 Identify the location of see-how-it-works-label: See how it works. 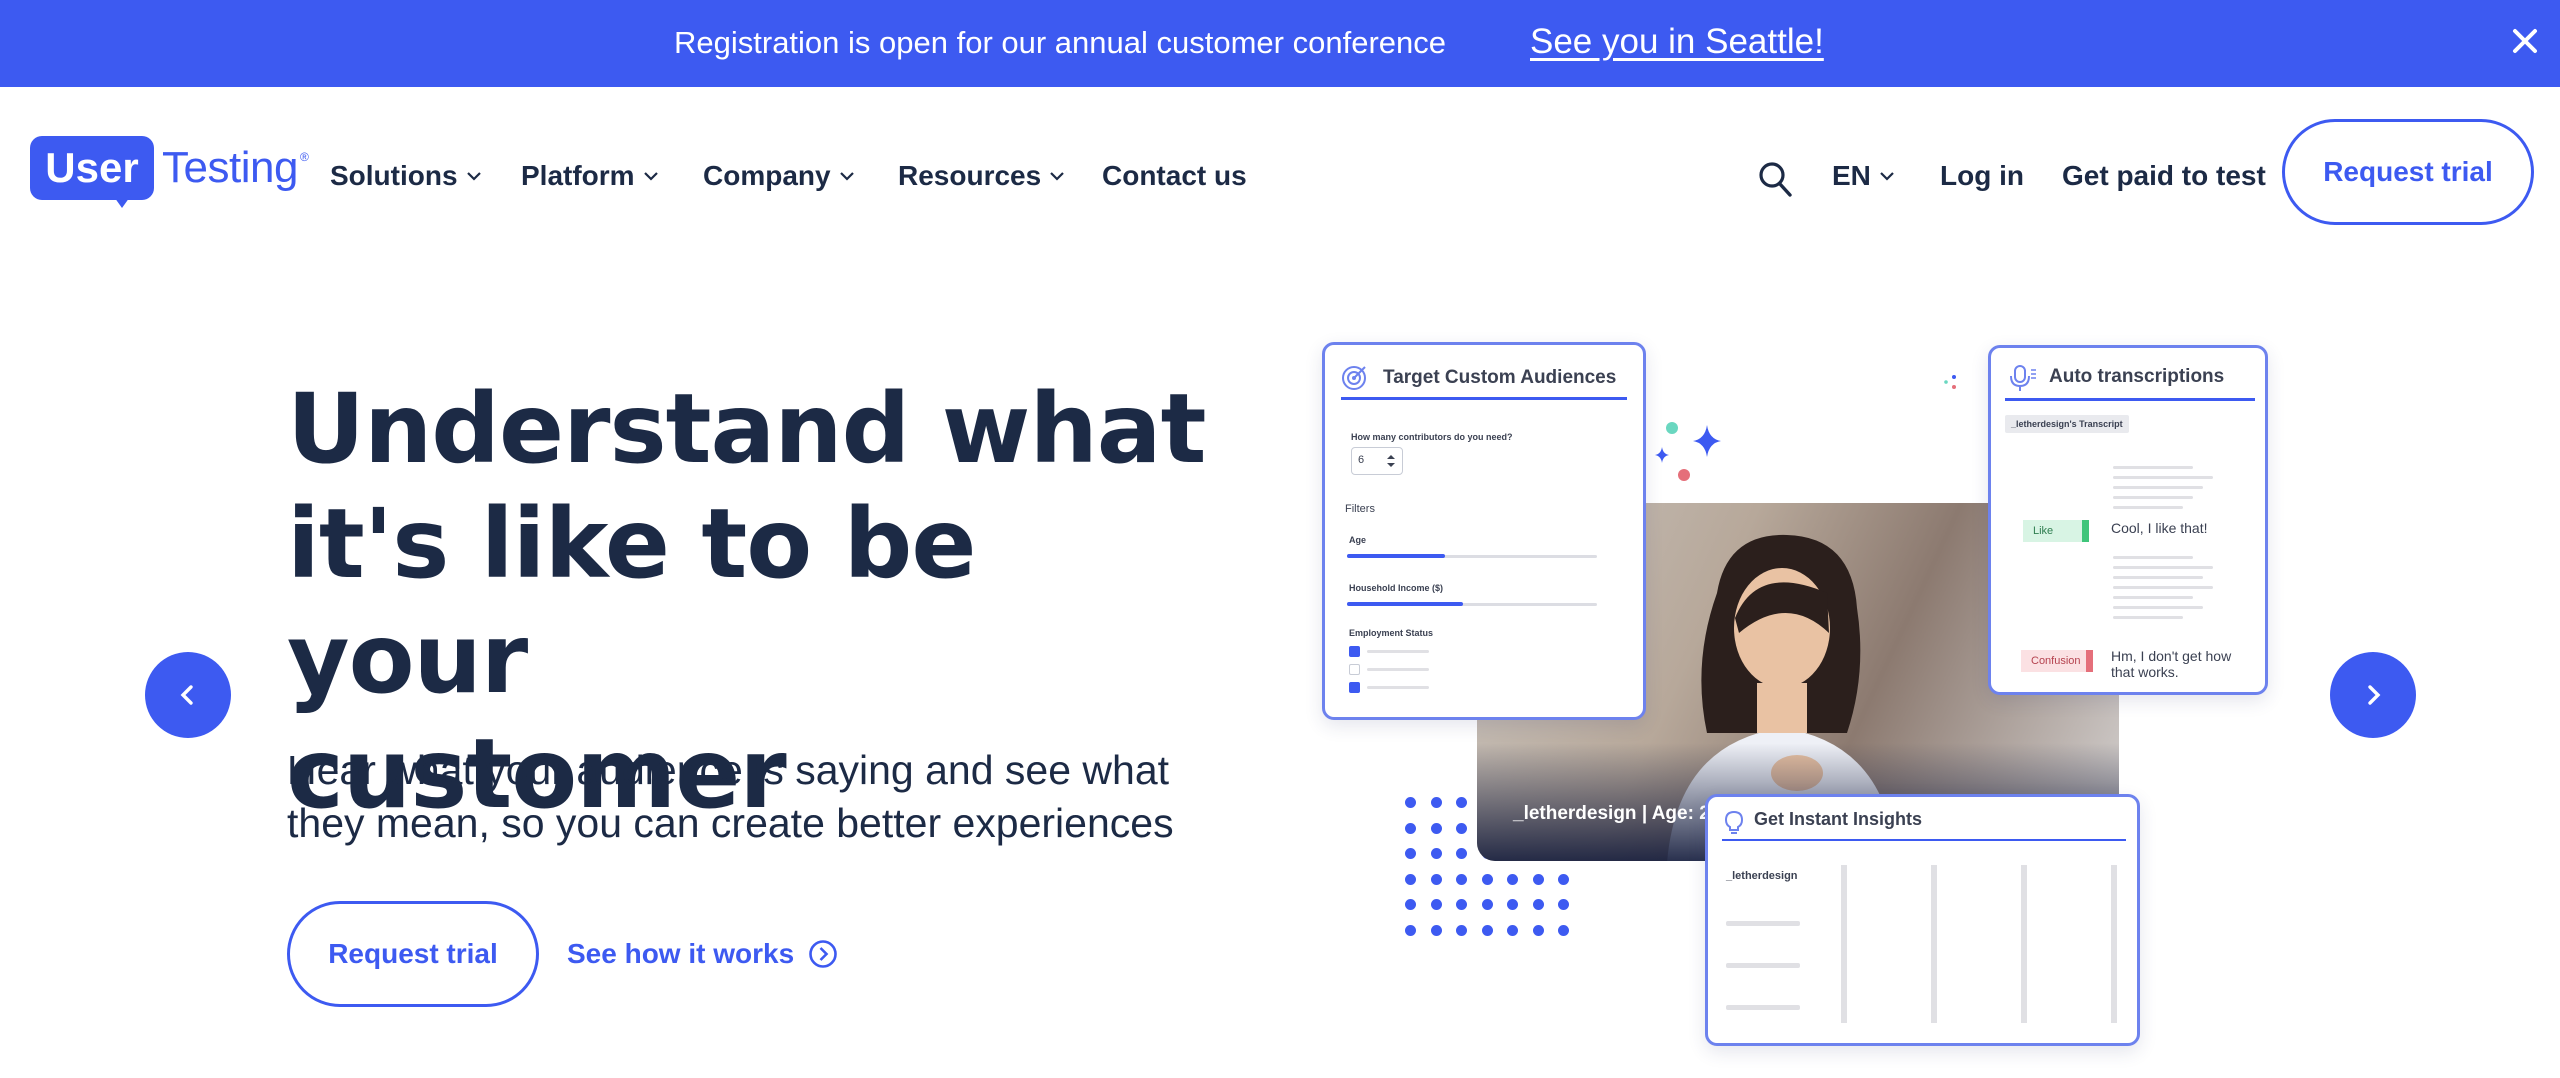
(681, 953).